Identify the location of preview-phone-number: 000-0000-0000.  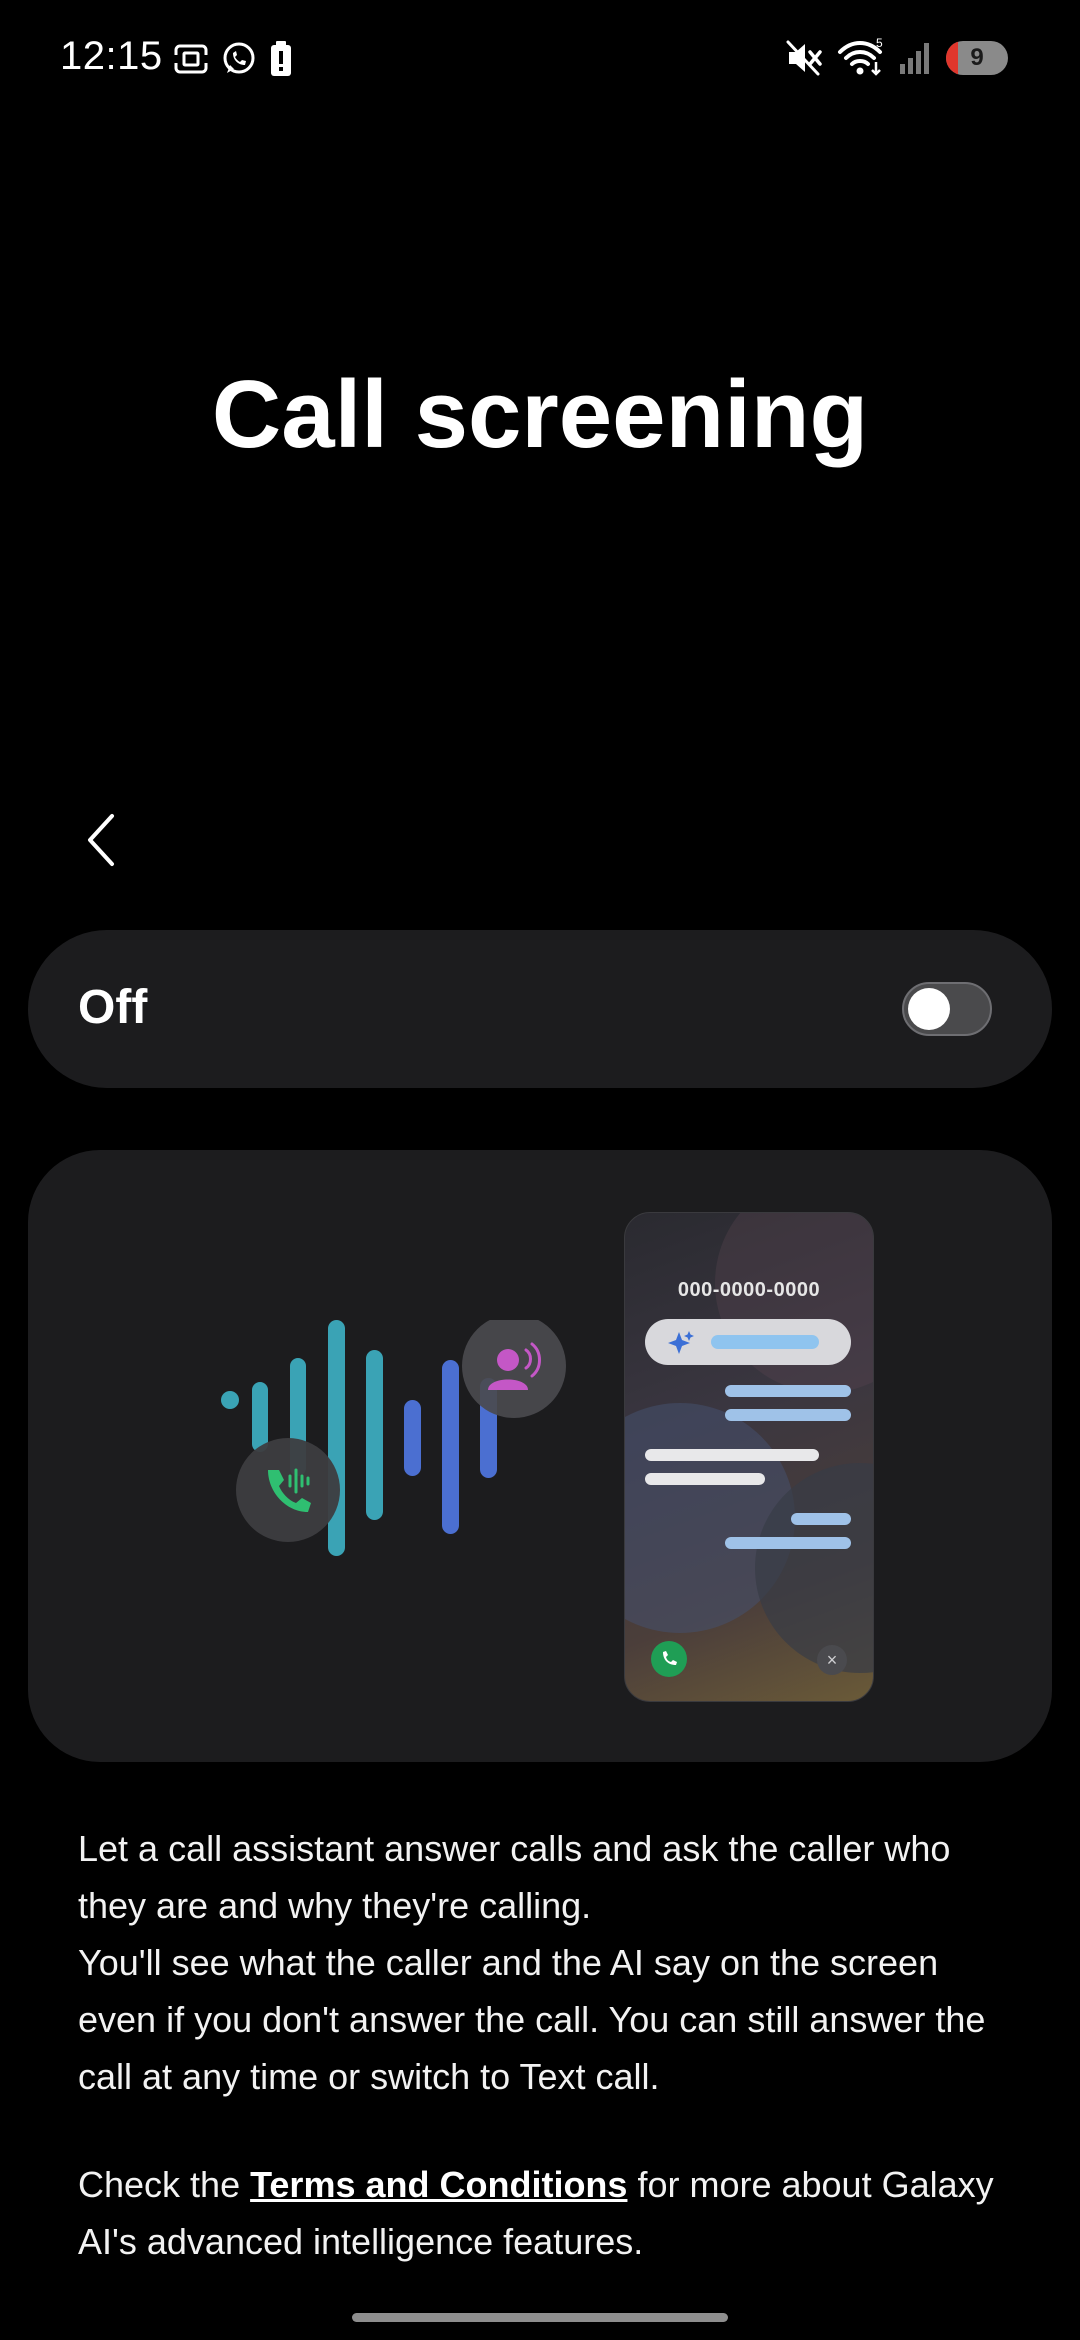
(749, 1290).